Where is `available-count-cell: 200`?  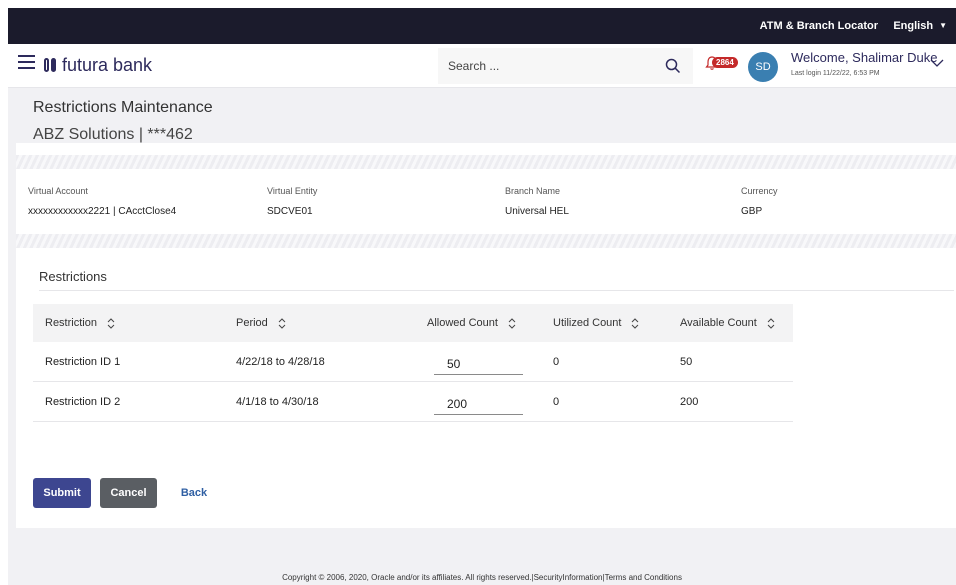
available-count-cell: 200 is located at coordinates (689, 401).